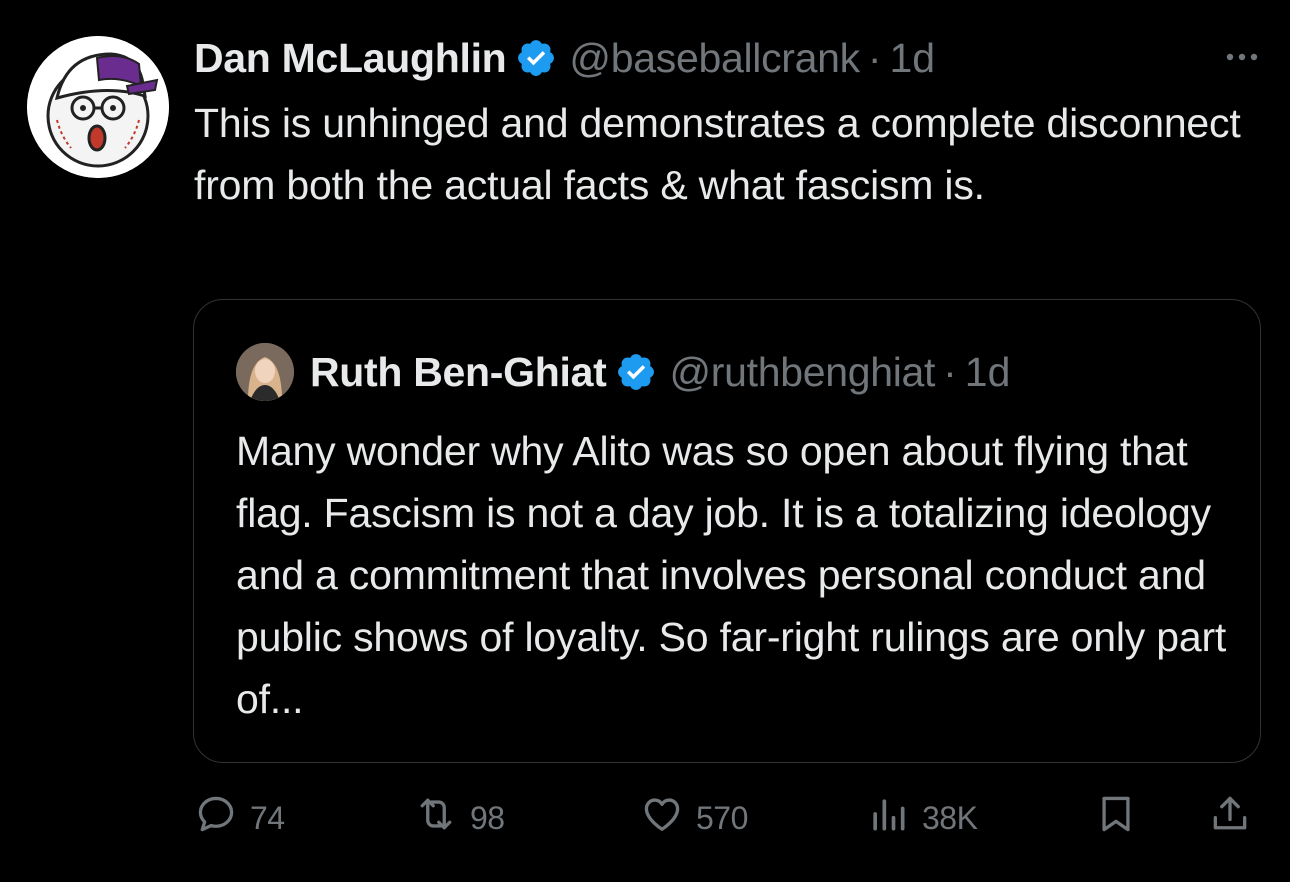  I want to click on share-icon, so click(1230, 818).